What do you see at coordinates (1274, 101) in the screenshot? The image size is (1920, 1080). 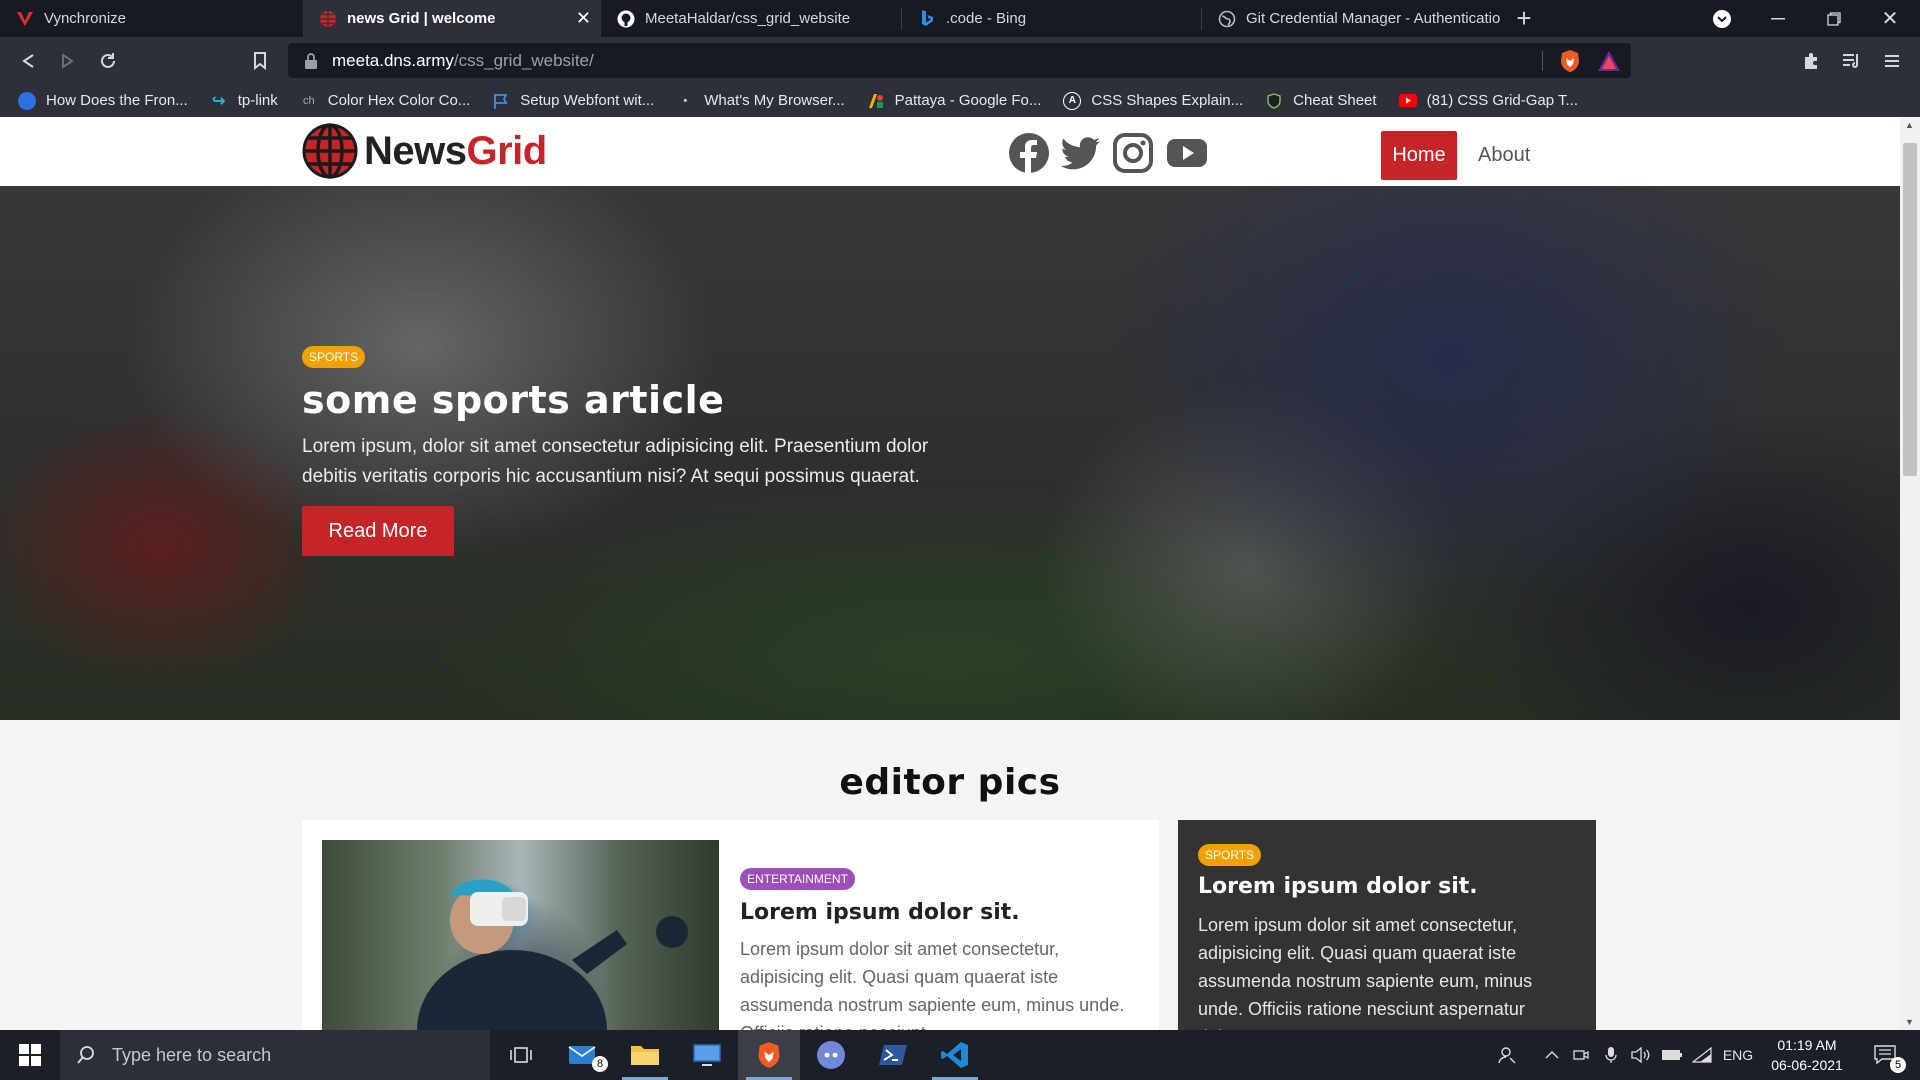 I see `shield-check-icon` at bounding box center [1274, 101].